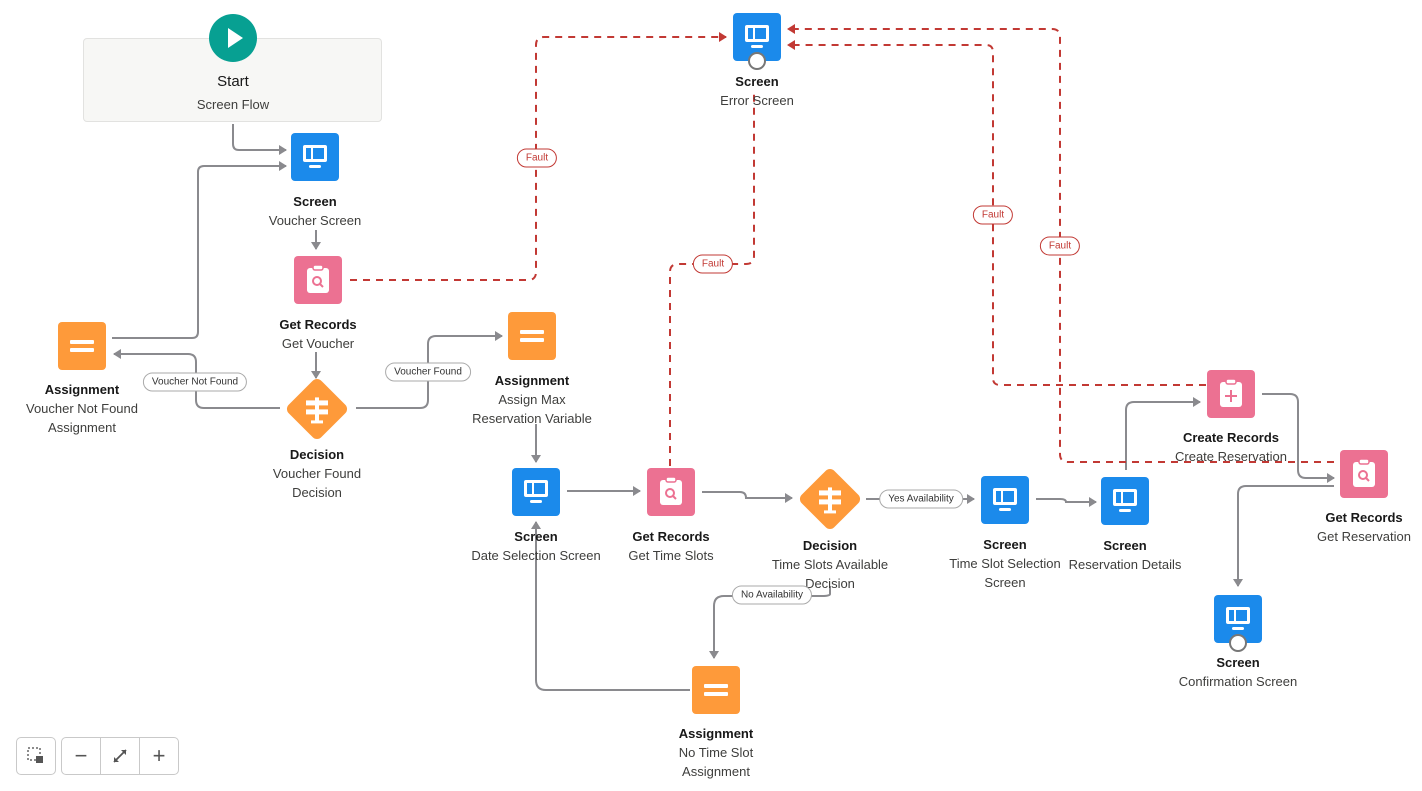 This screenshot has width=1422, height=791. I want to click on assignment-node-voucher-not-found, so click(82, 346).